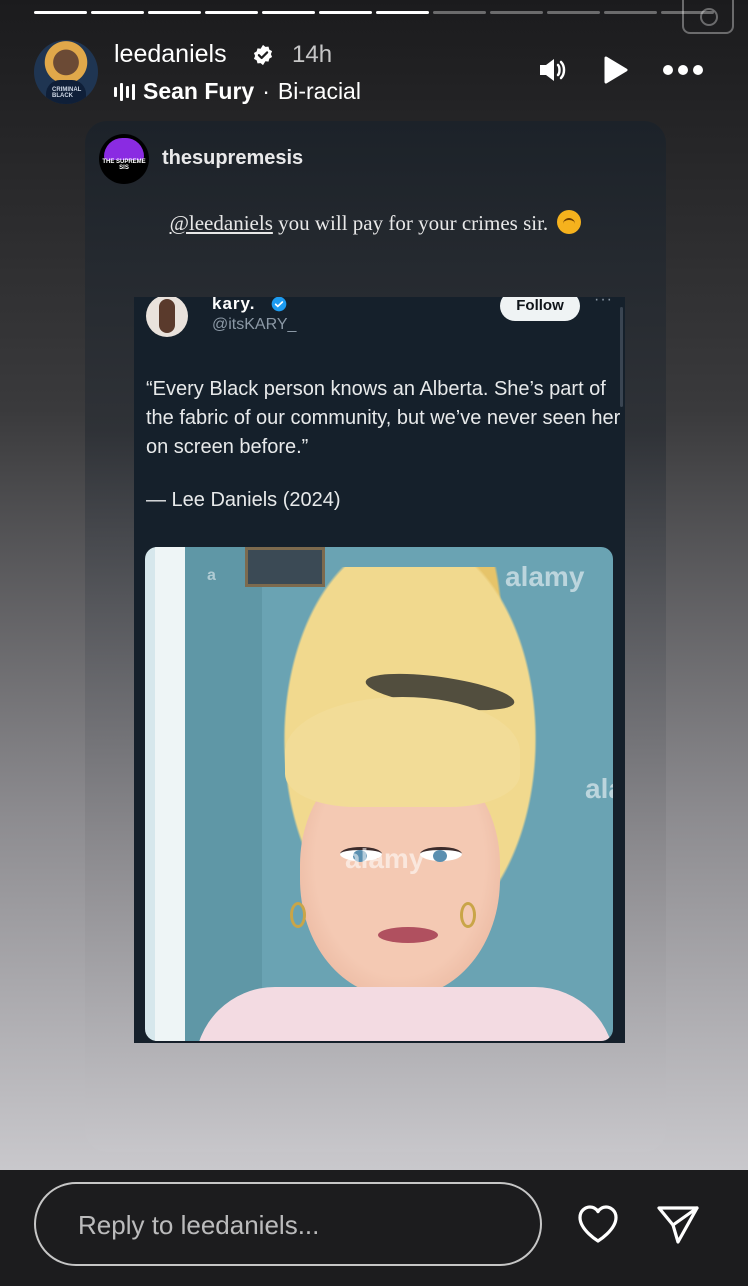 This screenshot has height=1286, width=748. I want to click on audio-bars-icon, so click(124, 92).